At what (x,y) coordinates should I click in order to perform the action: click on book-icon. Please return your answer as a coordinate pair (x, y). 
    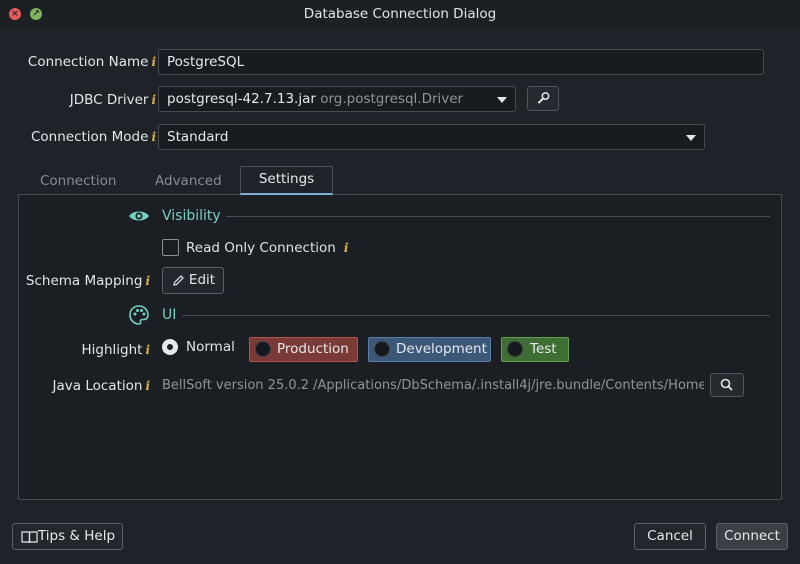
    Looking at the image, I should click on (29, 537).